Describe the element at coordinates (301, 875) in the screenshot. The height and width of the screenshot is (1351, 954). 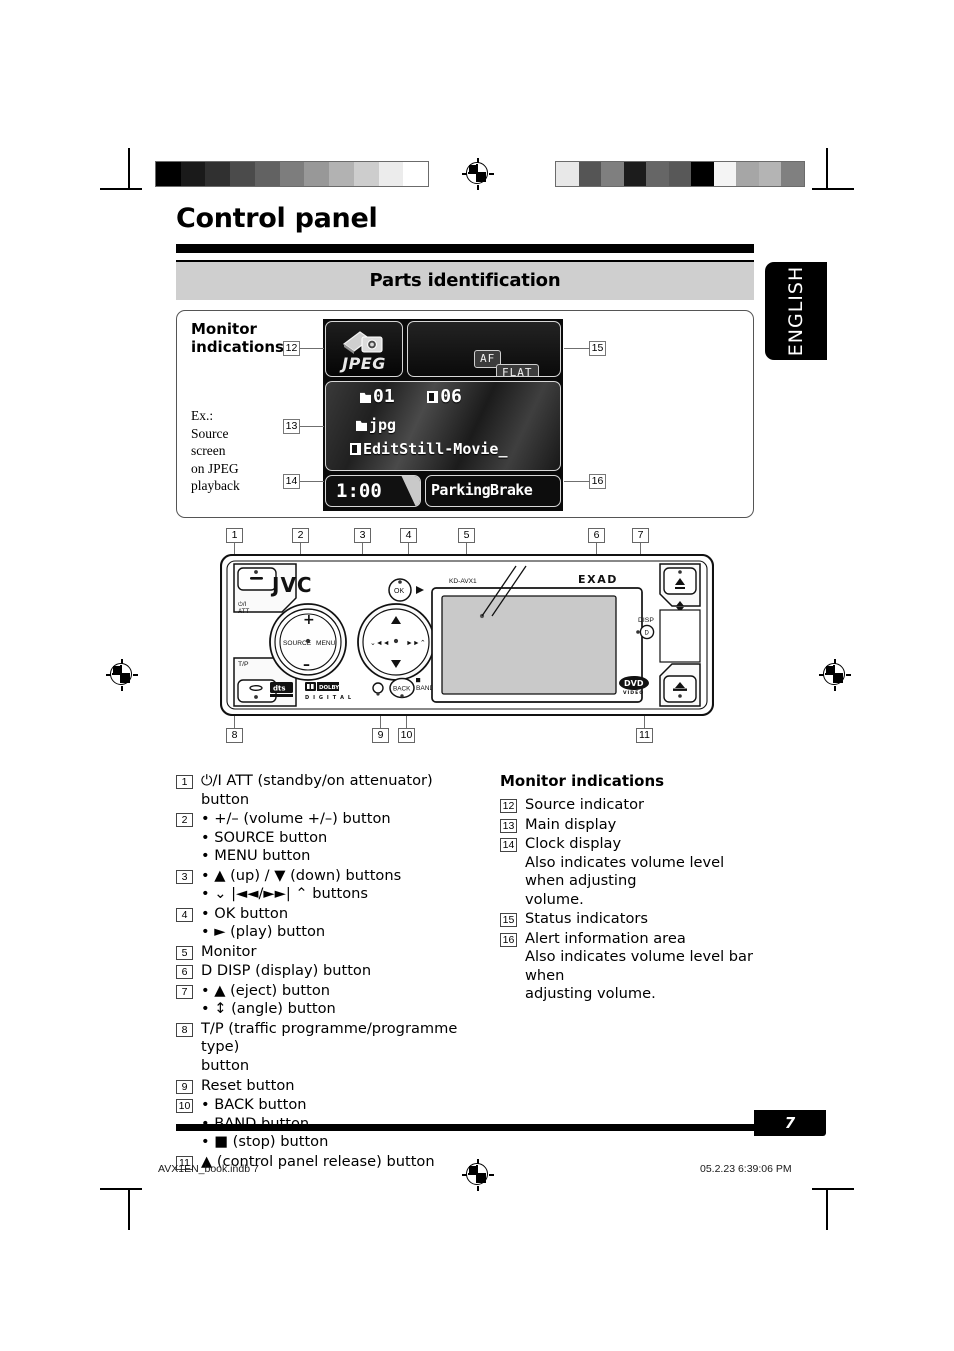
I see `legend-control-line-3-0: • ▲ (up) / ▼ (down) buttons` at that location.